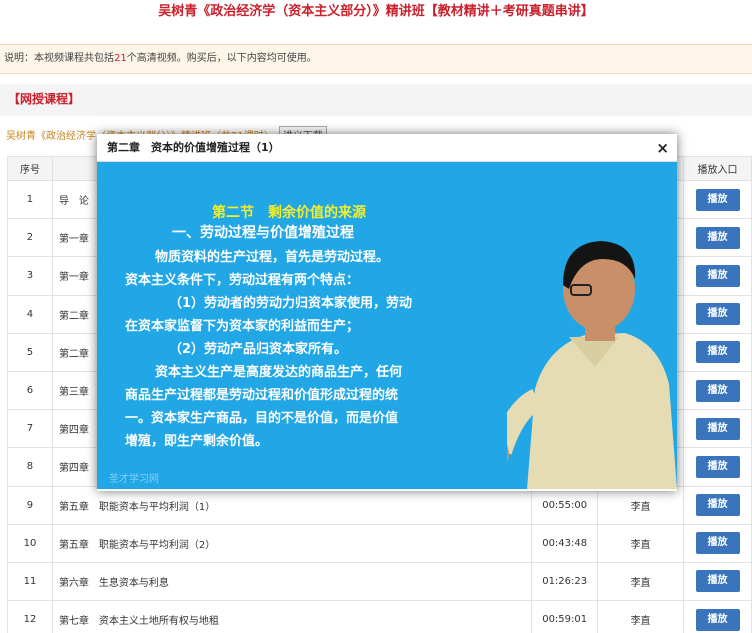 This screenshot has width=752, height=633. I want to click on row-number: 2, so click(30, 238).